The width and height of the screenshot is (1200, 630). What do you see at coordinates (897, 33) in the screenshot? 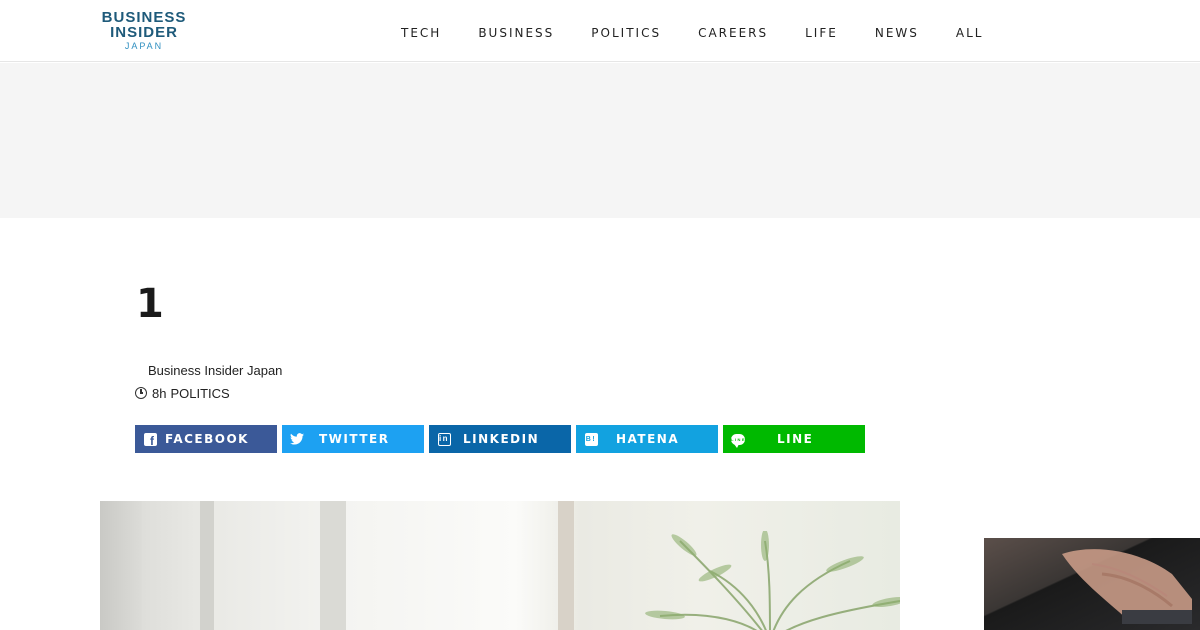
I see `nav-item-news: NEWS` at bounding box center [897, 33].